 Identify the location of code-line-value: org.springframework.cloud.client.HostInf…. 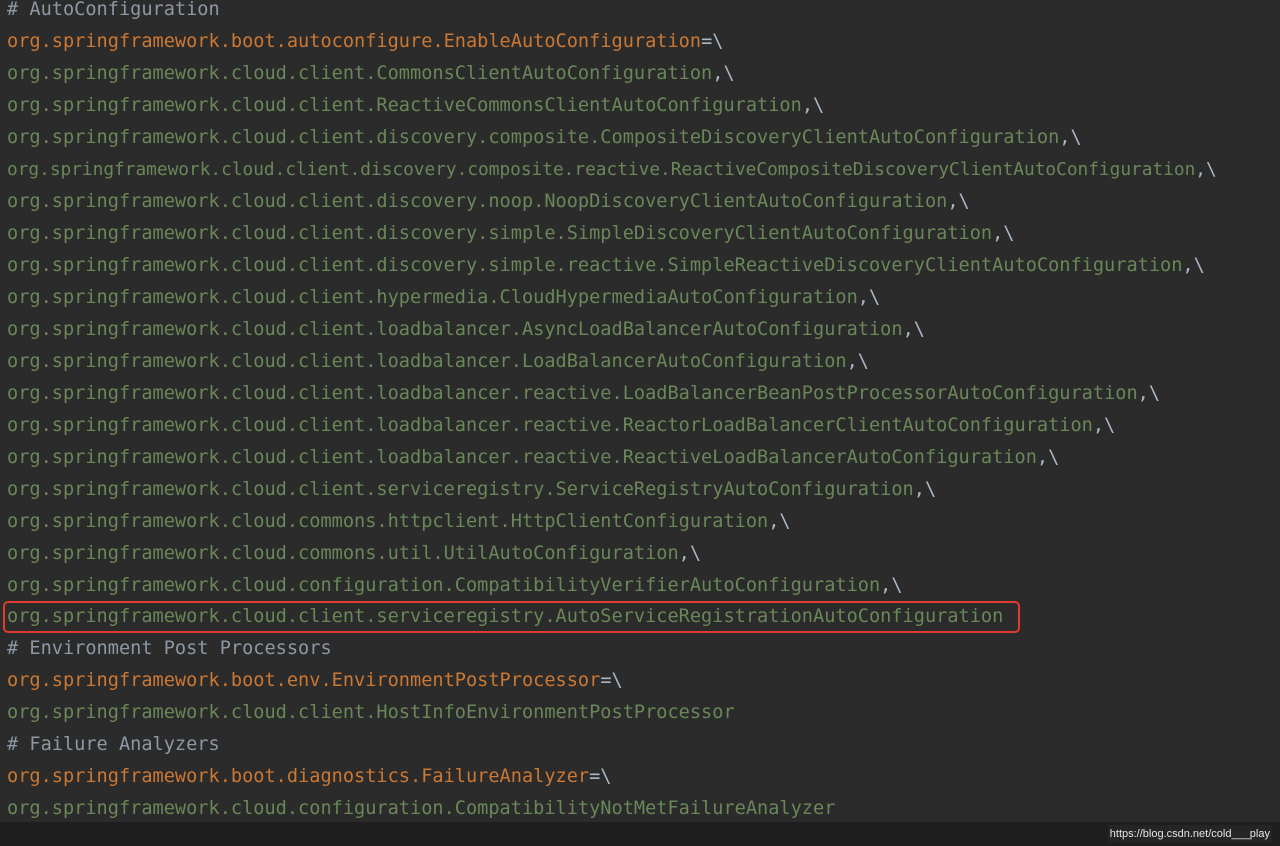
(371, 712).